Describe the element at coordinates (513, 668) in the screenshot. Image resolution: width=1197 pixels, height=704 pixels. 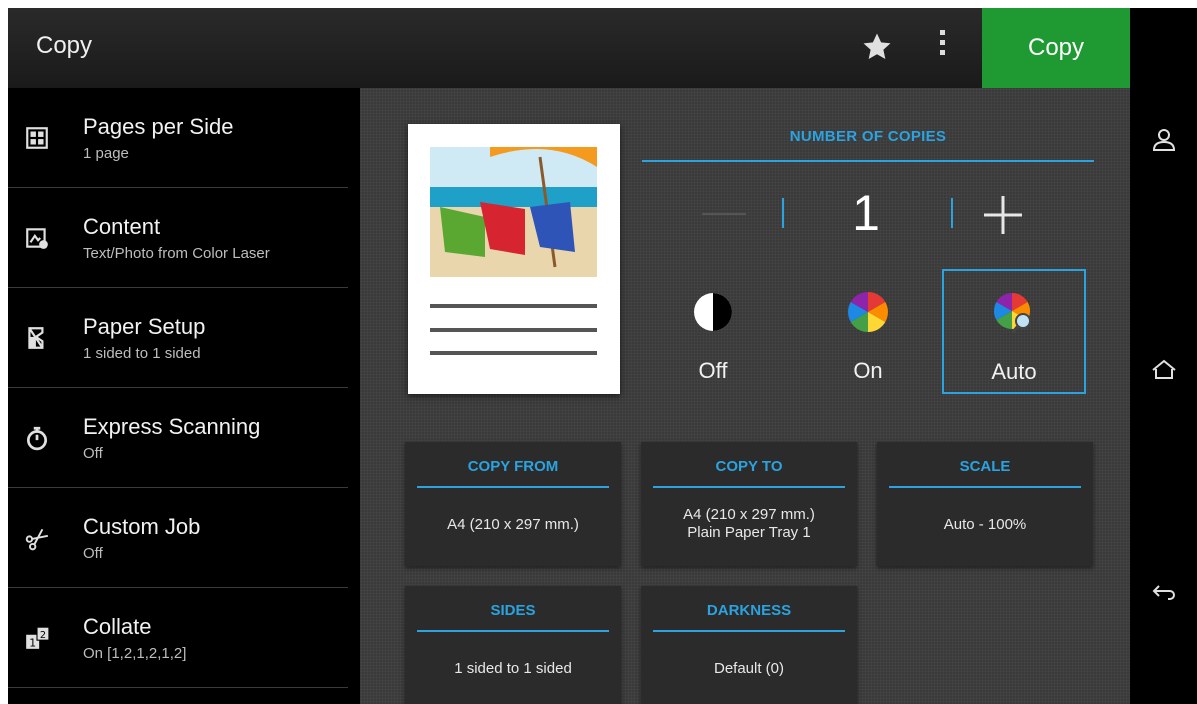
I see `tile-value: 1 sided to 1 sided` at that location.